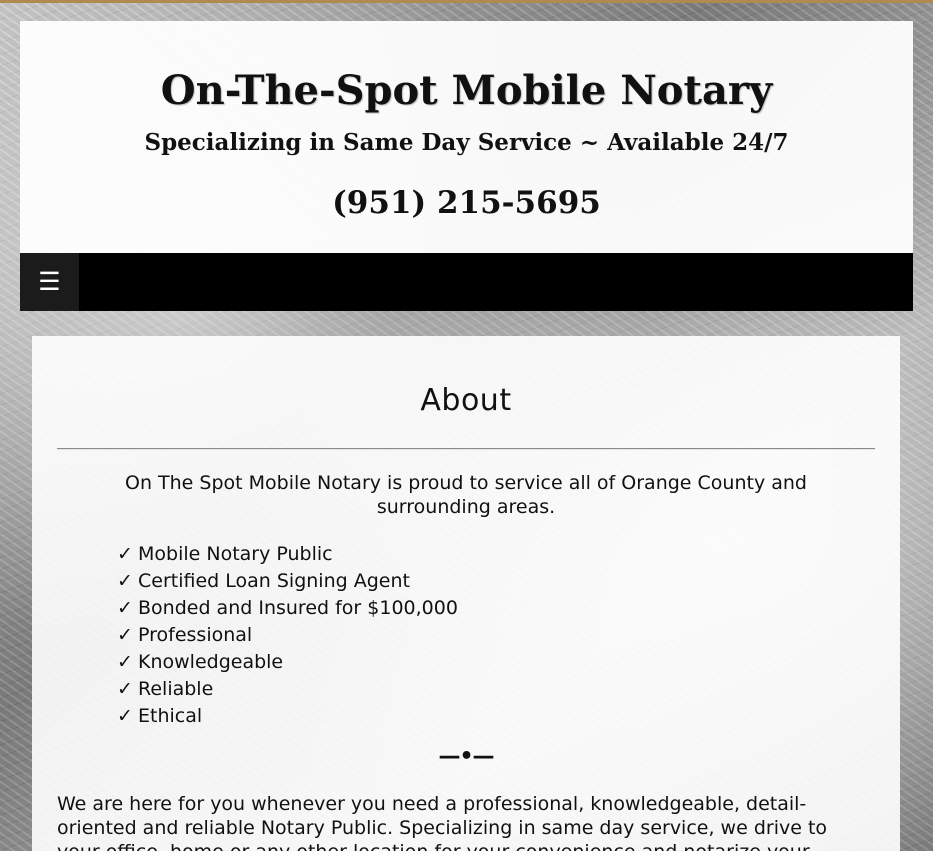 The width and height of the screenshot is (933, 851). What do you see at coordinates (274, 581) in the screenshot?
I see `feature-label: Certified Loan Signing Agent` at bounding box center [274, 581].